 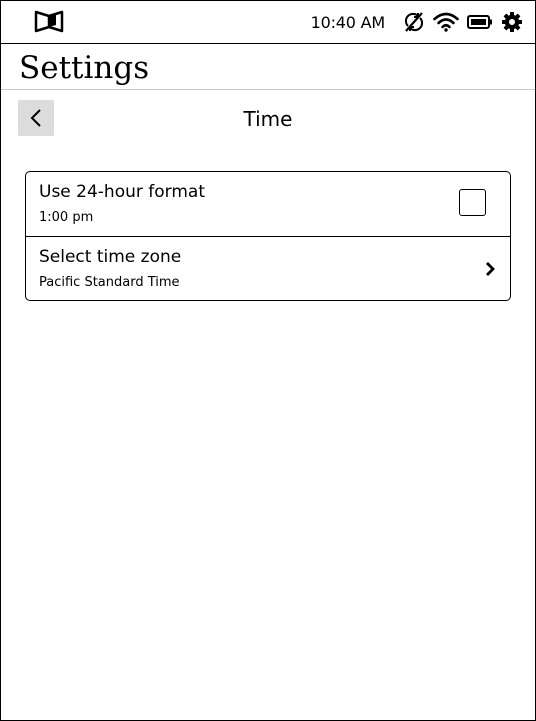 I want to click on status-bar: 10:40 AM, so click(x=268, y=22).